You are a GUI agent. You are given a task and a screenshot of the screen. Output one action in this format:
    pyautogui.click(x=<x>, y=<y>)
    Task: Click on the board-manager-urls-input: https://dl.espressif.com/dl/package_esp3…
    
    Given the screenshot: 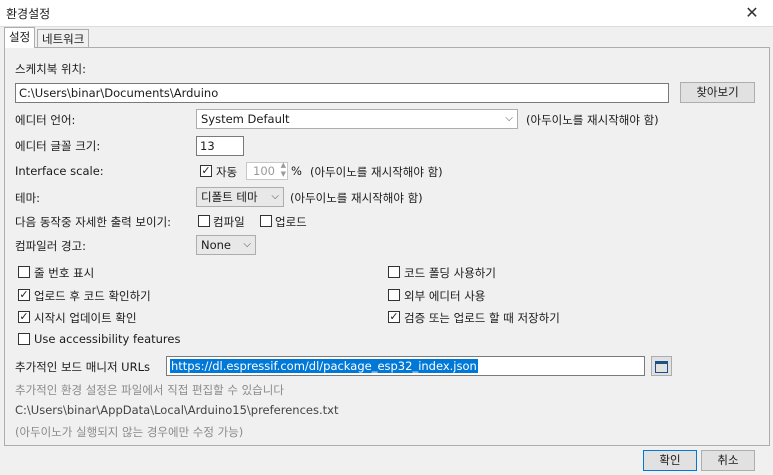 What is the action you would take?
    pyautogui.click(x=405, y=366)
    